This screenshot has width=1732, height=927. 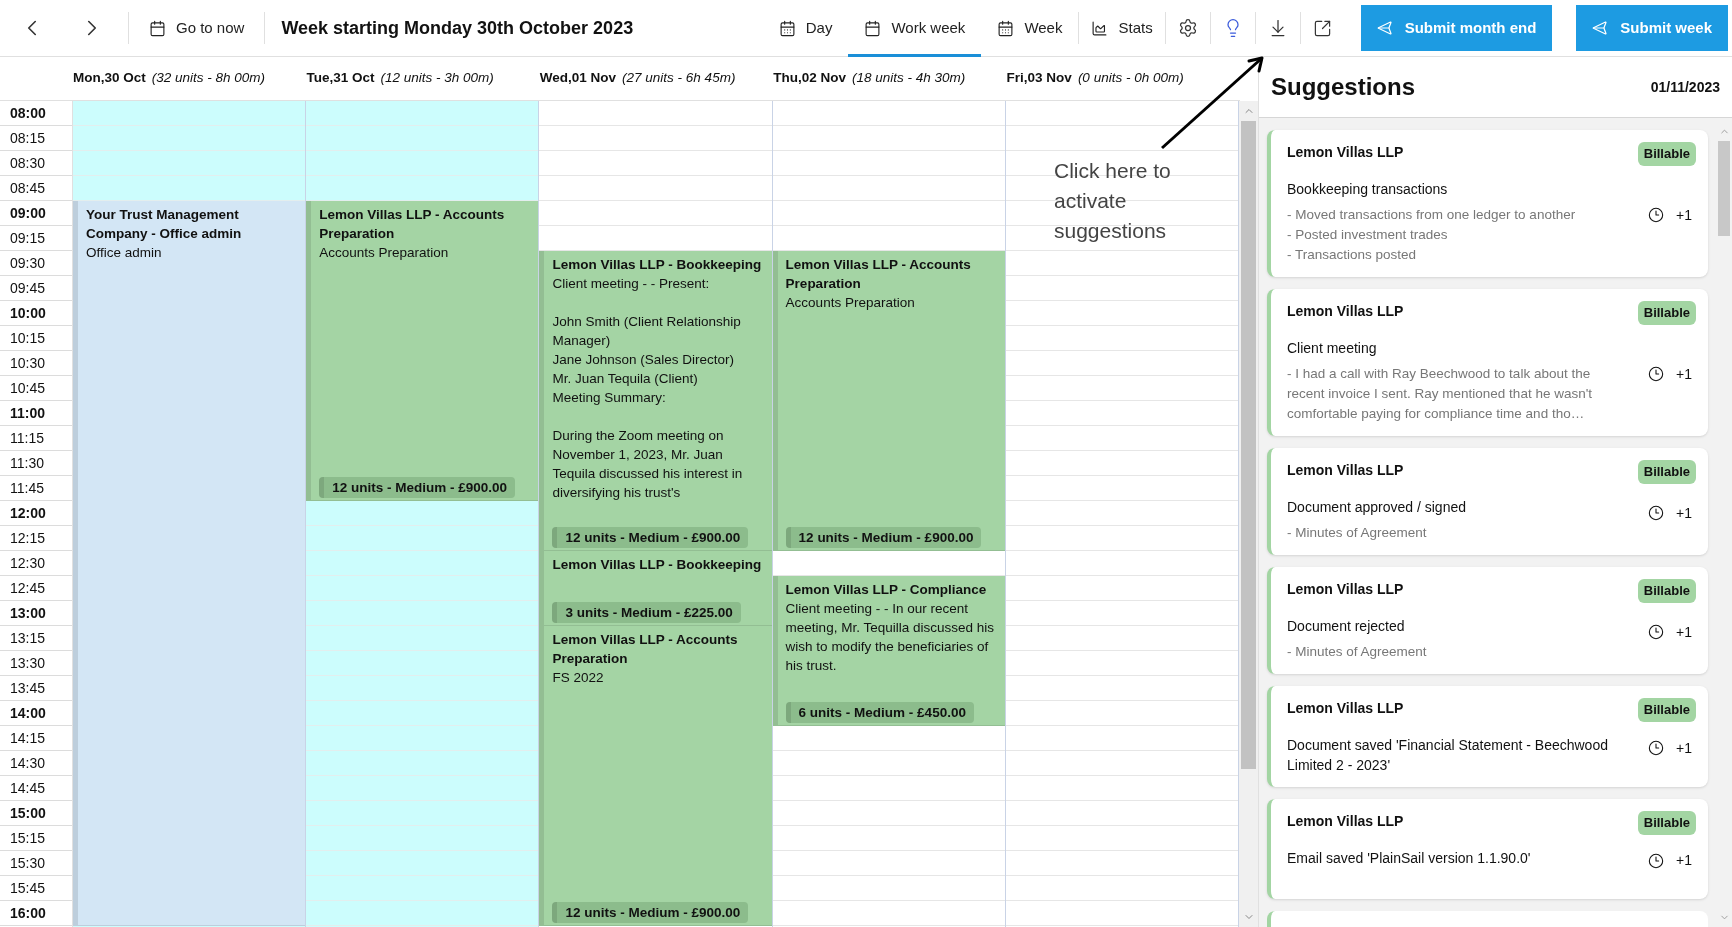 I want to click on activity-title: Email saved 'PlainSail version 1.1.90.0', so click(x=1409, y=858).